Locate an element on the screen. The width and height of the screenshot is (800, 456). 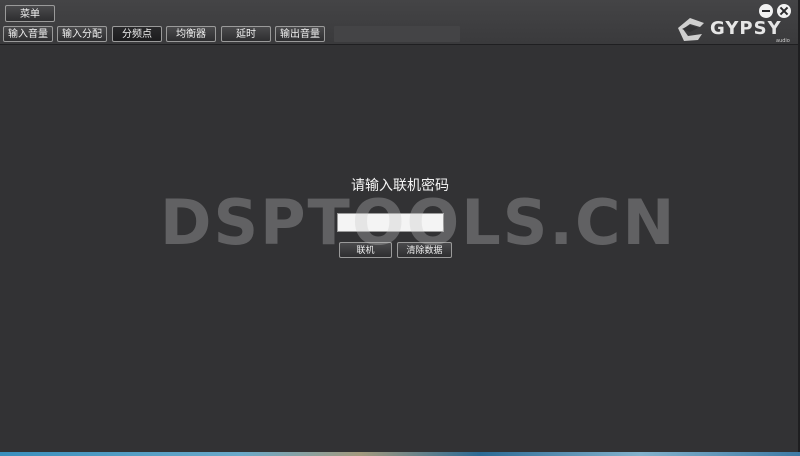
close-icon is located at coordinates (784, 11).